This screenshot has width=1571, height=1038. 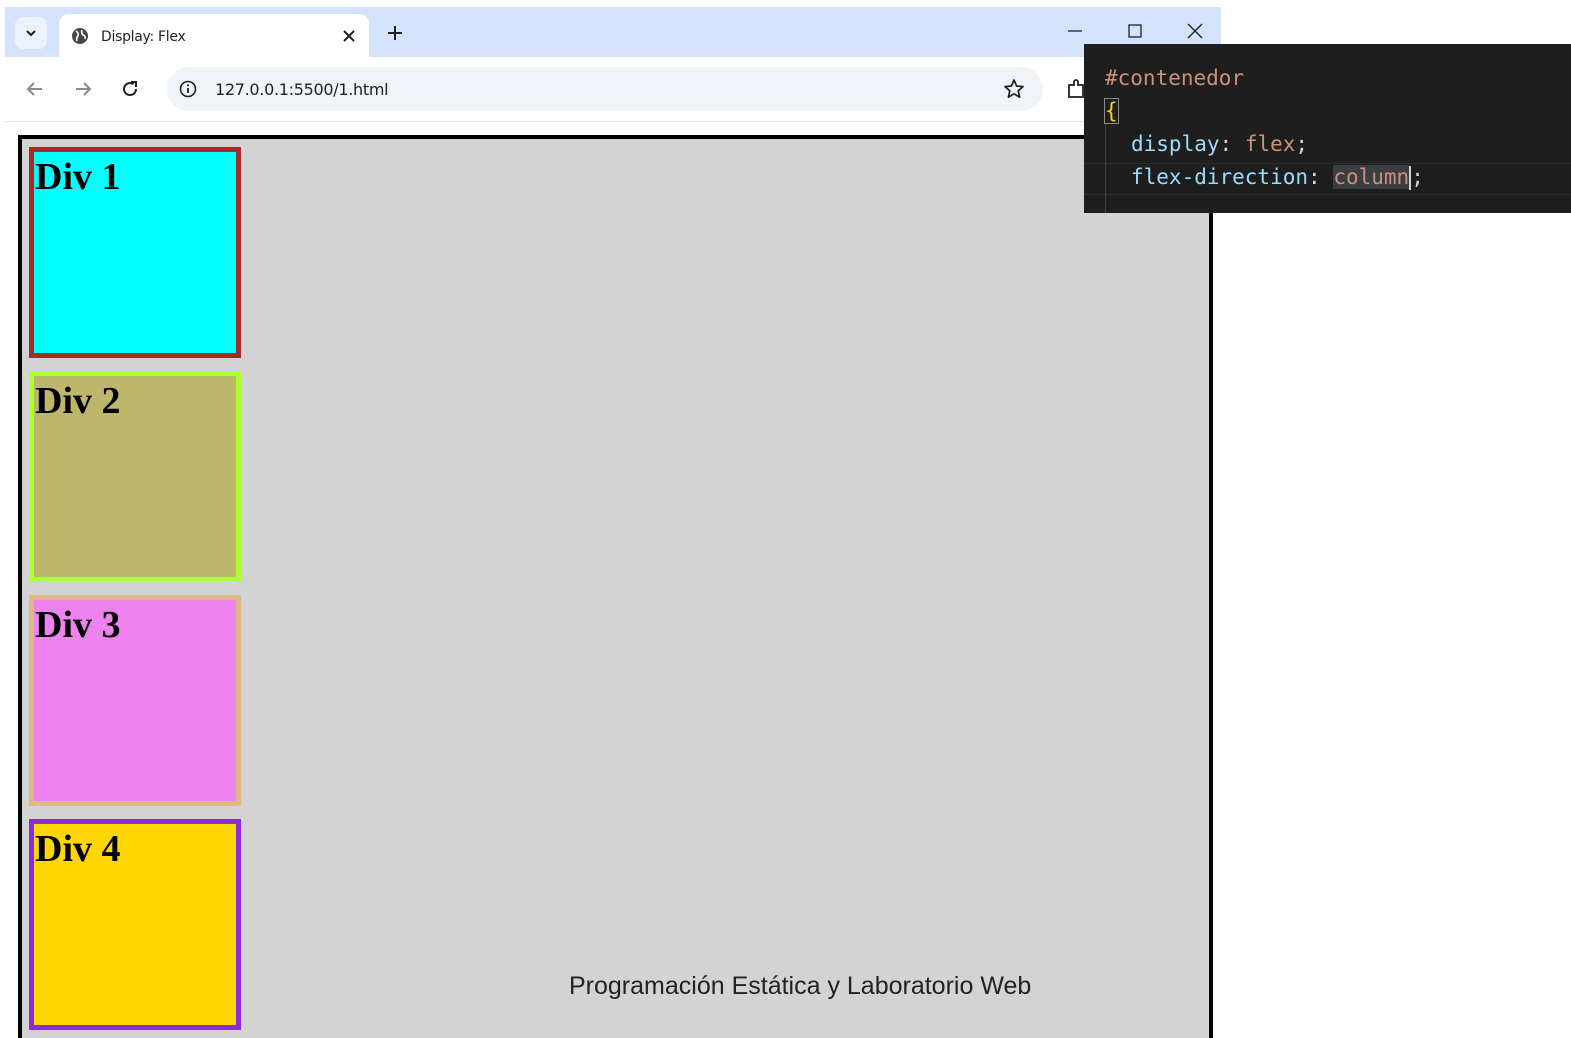 I want to click on minimize-button, so click(x=1075, y=31).